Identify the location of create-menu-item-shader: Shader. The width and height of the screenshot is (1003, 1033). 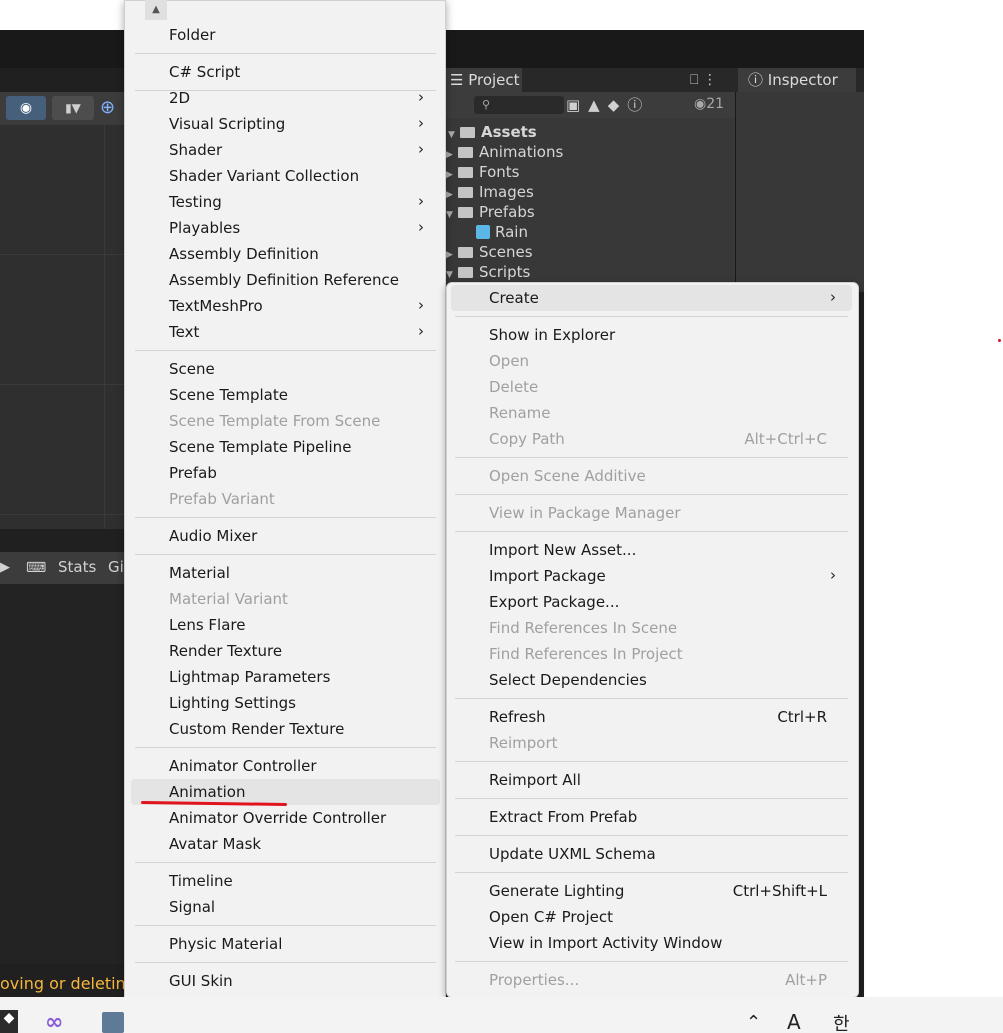
(195, 150).